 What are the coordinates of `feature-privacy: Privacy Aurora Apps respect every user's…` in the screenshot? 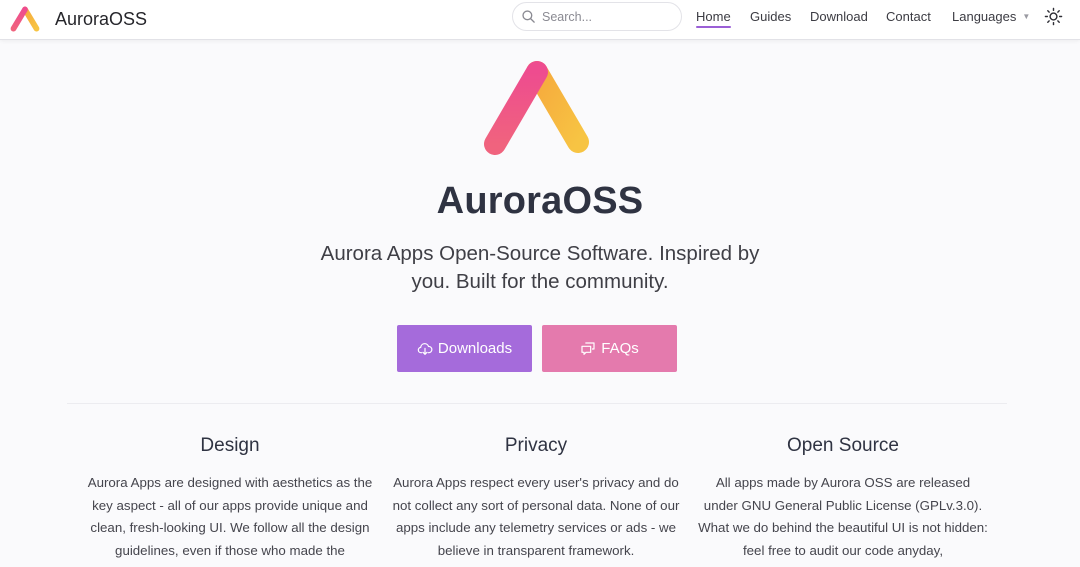 It's located at (536, 498).